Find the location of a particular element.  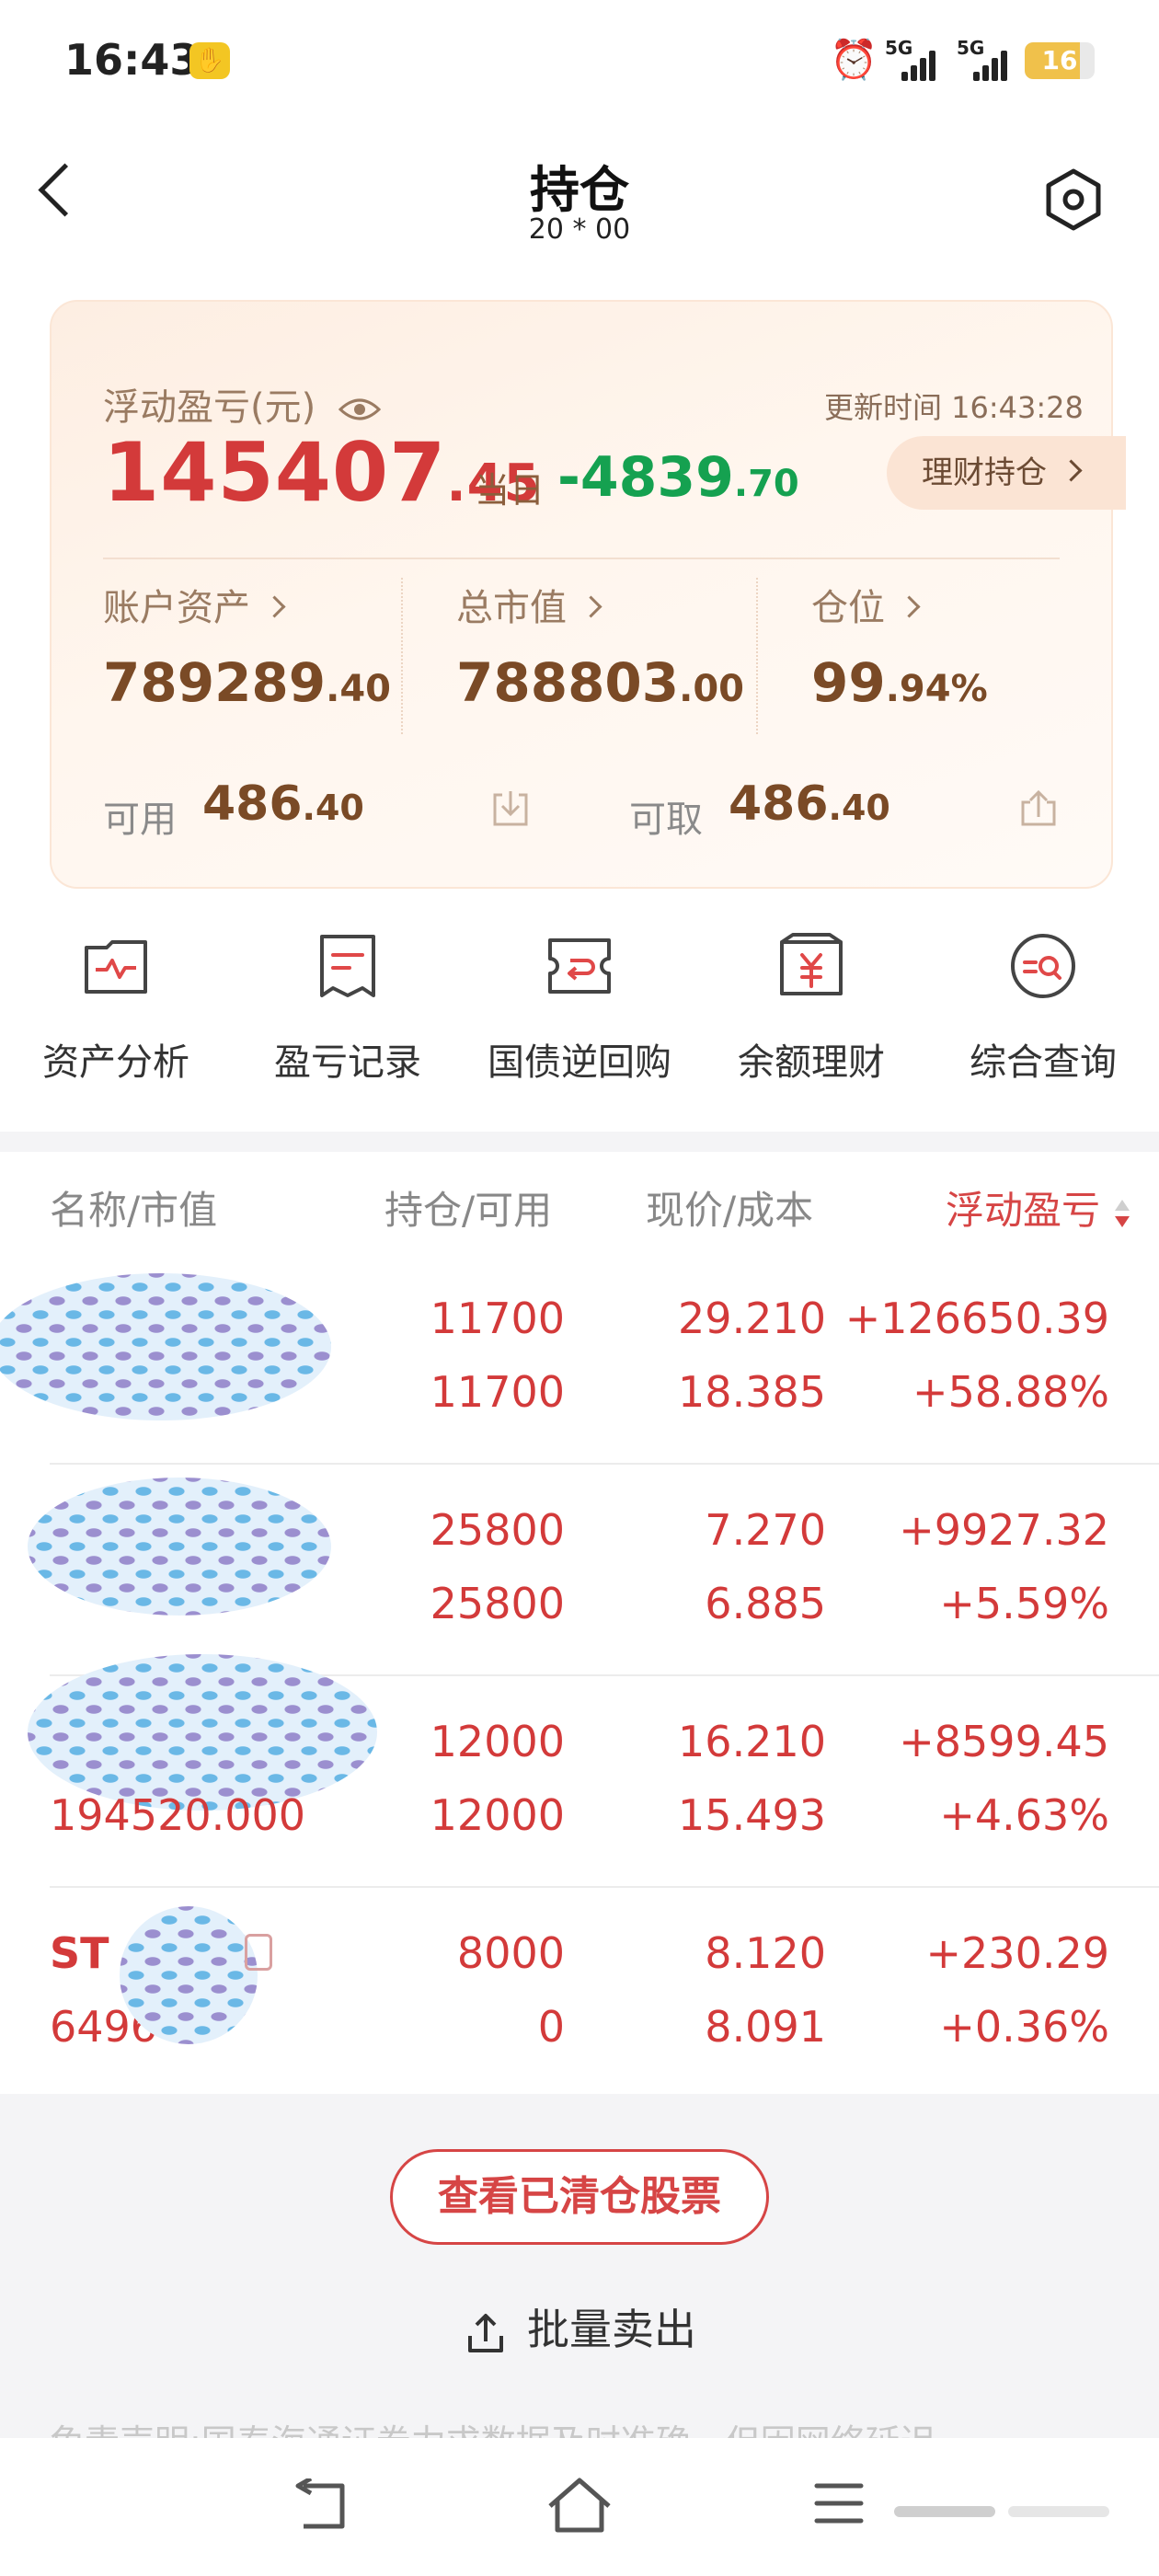

battery-level: 16 is located at coordinates (1059, 60).